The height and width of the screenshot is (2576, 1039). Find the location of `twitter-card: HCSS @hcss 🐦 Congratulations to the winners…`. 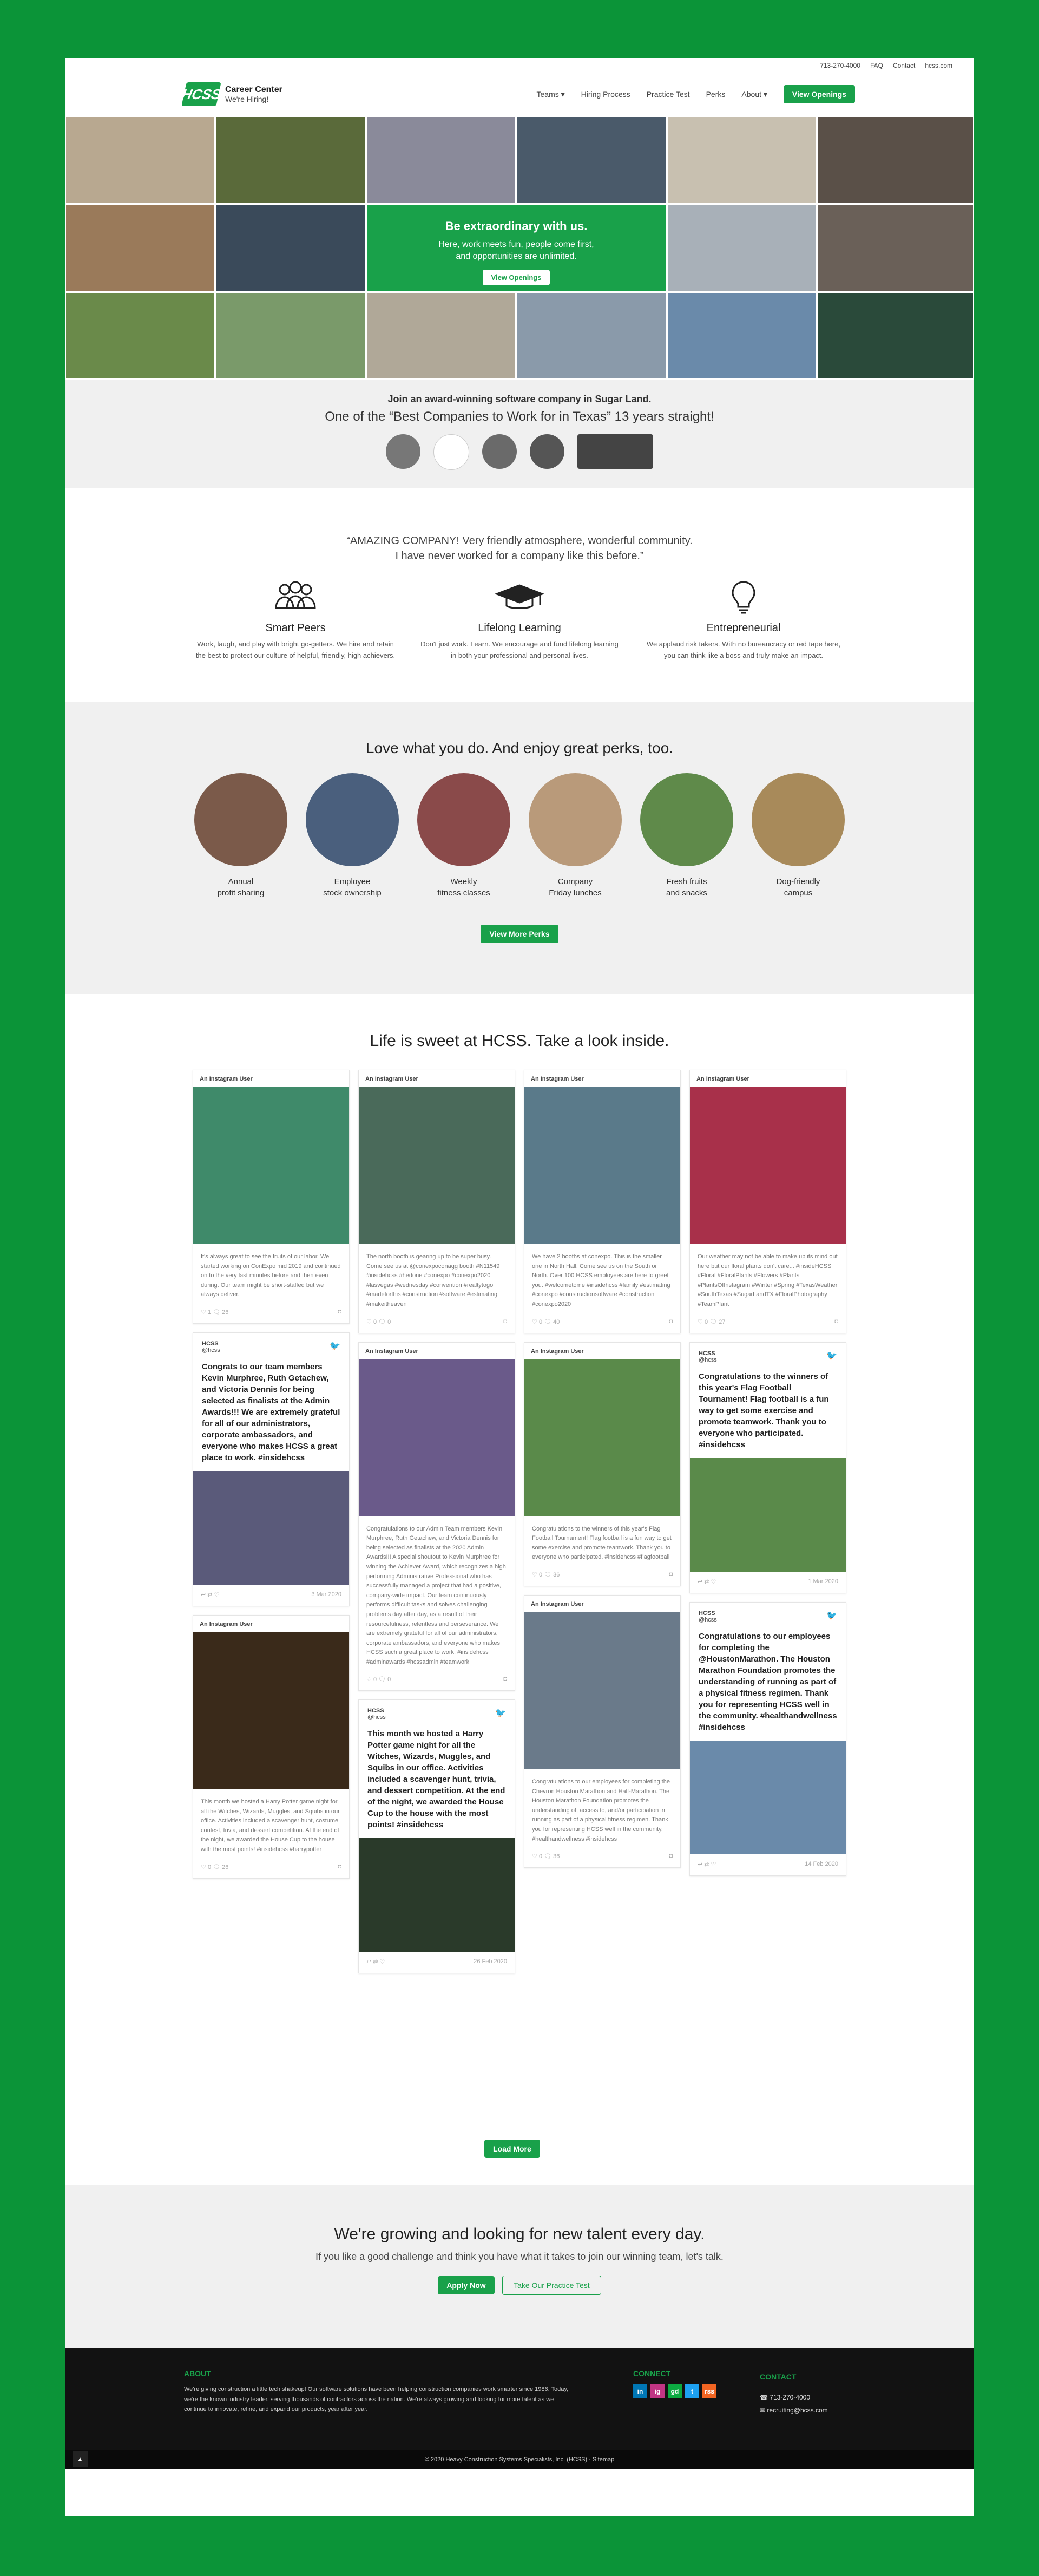

twitter-card: HCSS @hcss 🐦 Congratulations to the winners… is located at coordinates (767, 1468).